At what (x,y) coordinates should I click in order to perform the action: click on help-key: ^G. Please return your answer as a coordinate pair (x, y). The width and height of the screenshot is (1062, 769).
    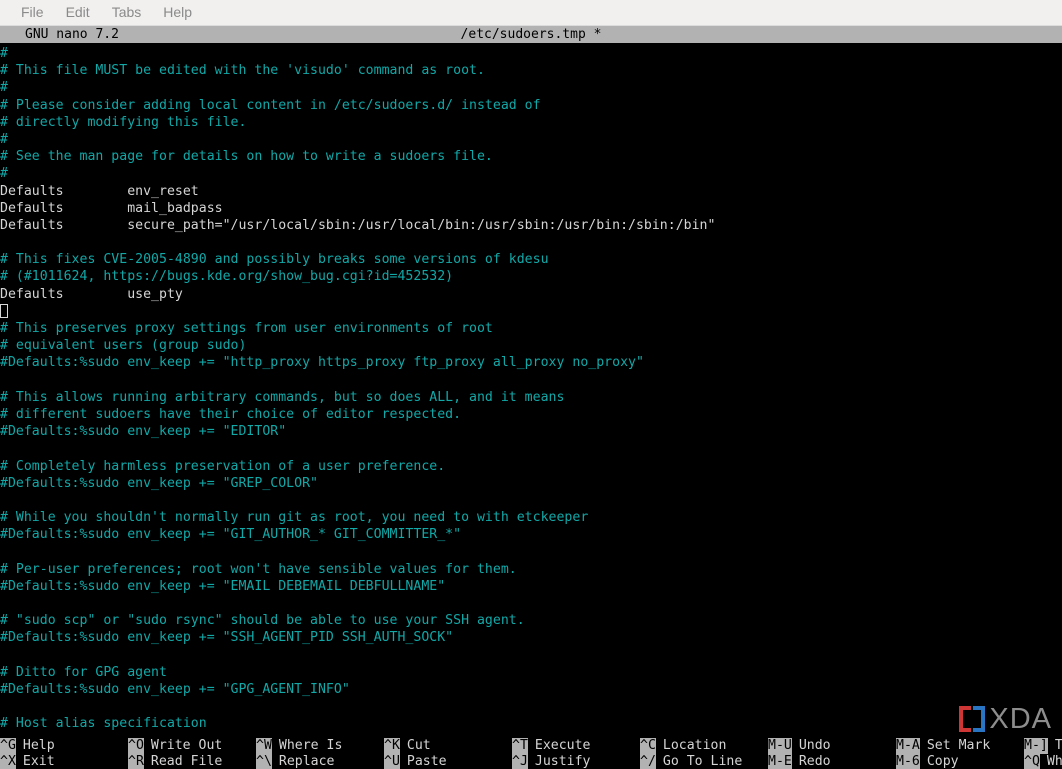
    Looking at the image, I should click on (8, 746).